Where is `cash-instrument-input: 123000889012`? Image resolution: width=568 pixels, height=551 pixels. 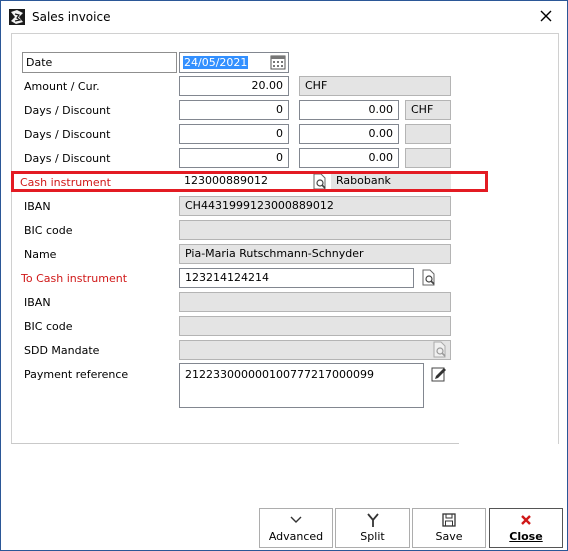 cash-instrument-input: 123000889012 is located at coordinates (254, 182).